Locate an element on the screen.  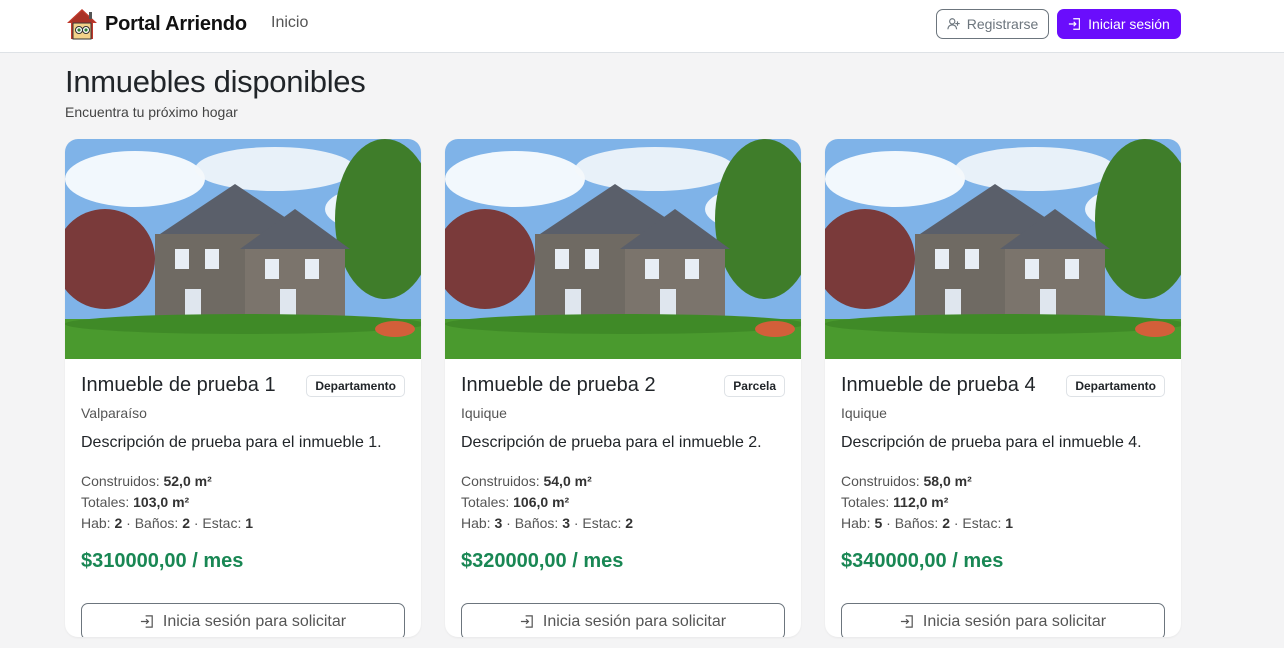
spec-construidos: Construidos: 58,0 m² is located at coordinates (906, 481).